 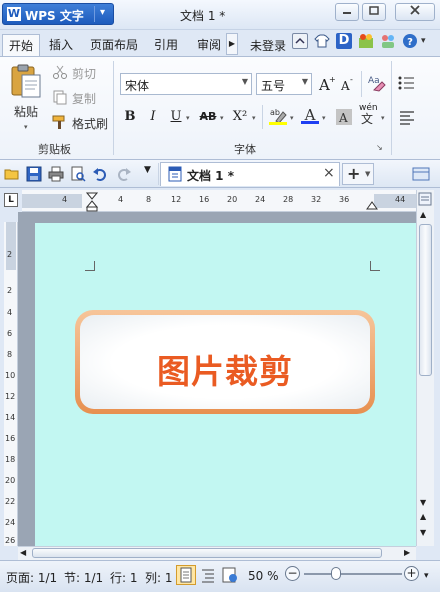 What do you see at coordinates (353, 574) in the screenshot?
I see `zoom-slider-track` at bounding box center [353, 574].